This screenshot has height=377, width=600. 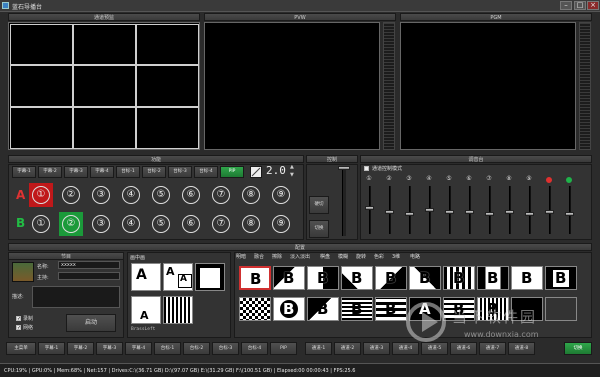 I want to click on bottom-button-2: 字幕-1, so click(x=51, y=348).